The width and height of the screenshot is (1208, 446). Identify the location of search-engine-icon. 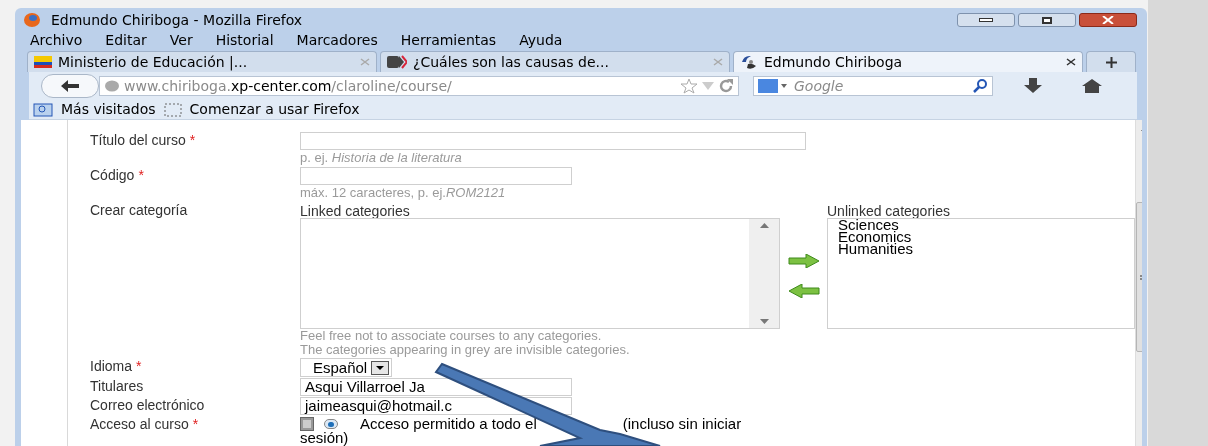
(773, 86).